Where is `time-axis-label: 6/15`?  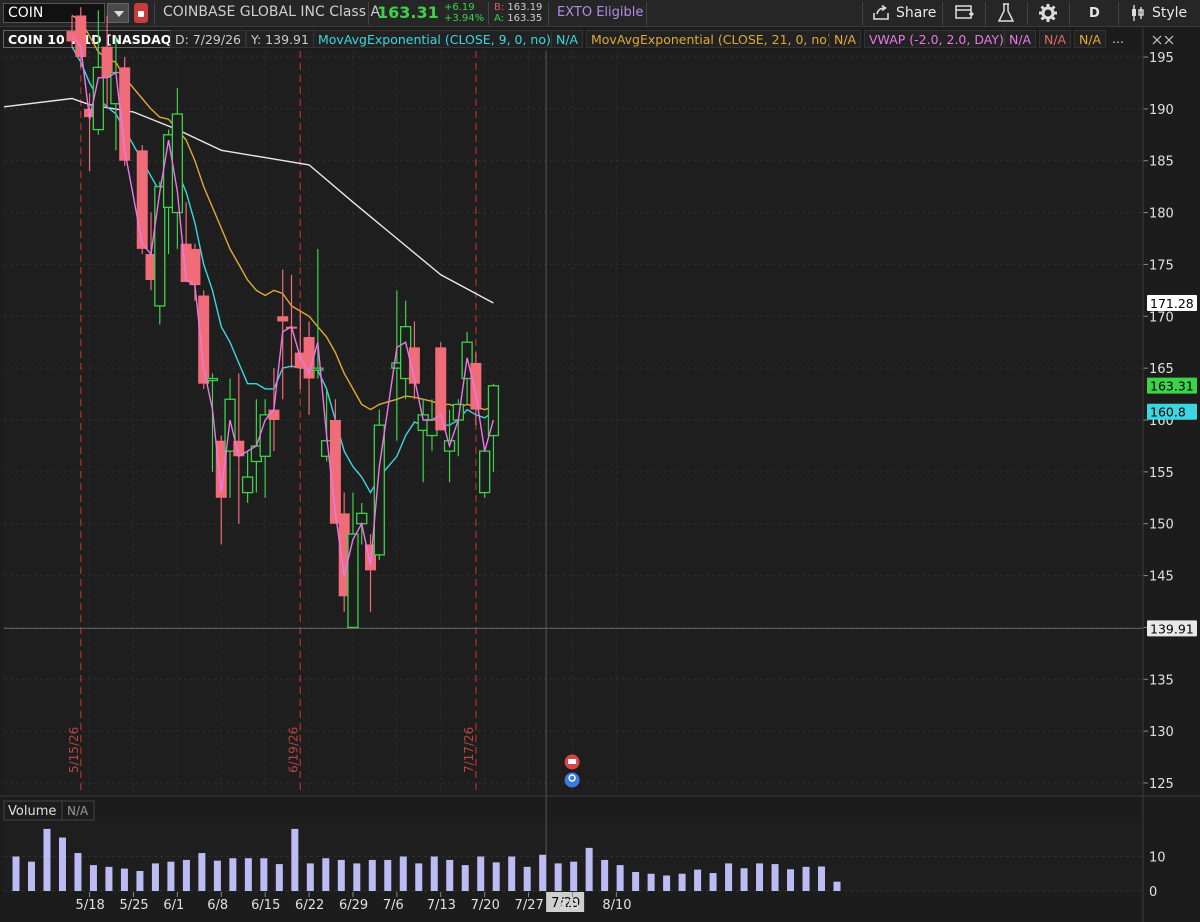
time-axis-label: 6/15 is located at coordinates (265, 905).